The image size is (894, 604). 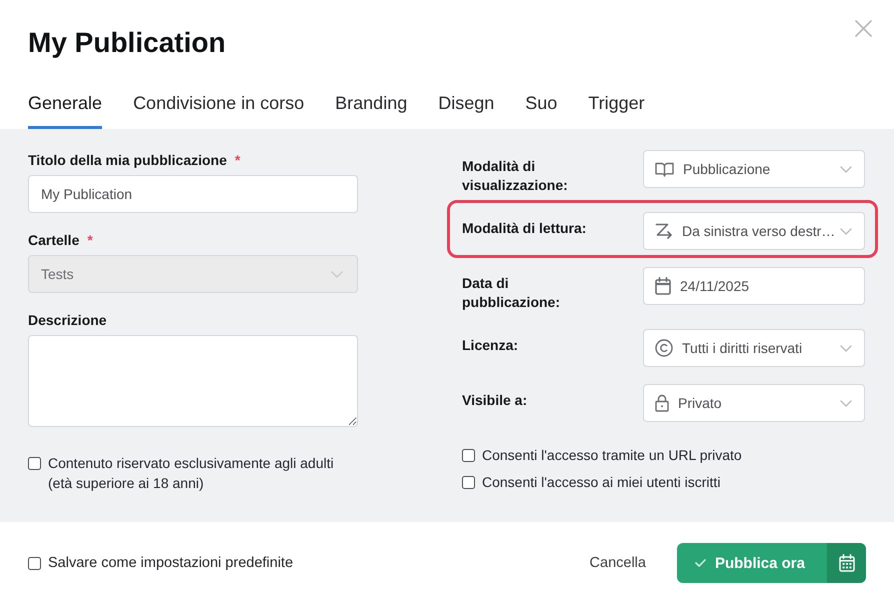 What do you see at coordinates (491, 345) in the screenshot?
I see `field-label: Licenza:` at bounding box center [491, 345].